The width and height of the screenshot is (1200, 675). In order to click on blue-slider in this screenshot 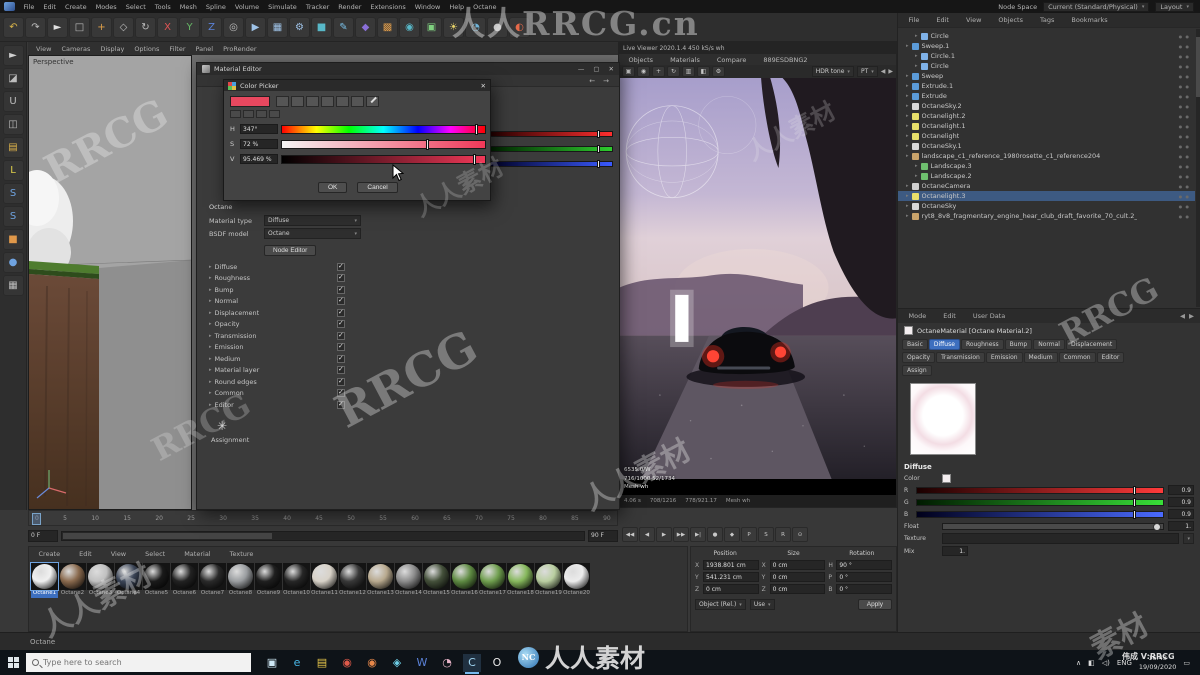, I will do `click(551, 164)`.